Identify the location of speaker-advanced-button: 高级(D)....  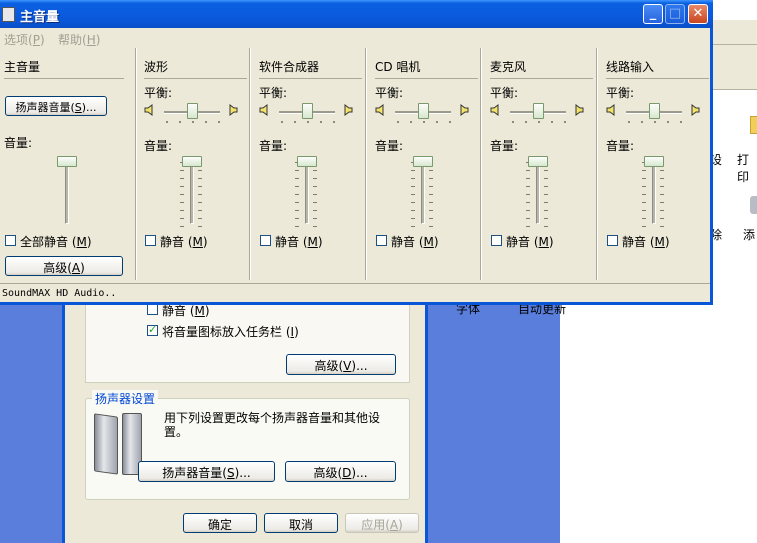
(340, 471).